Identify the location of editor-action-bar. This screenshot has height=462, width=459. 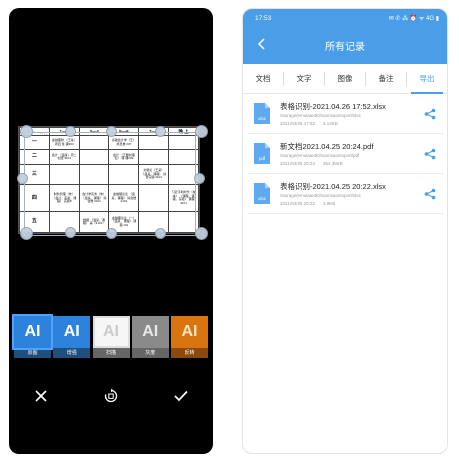
(111, 396).